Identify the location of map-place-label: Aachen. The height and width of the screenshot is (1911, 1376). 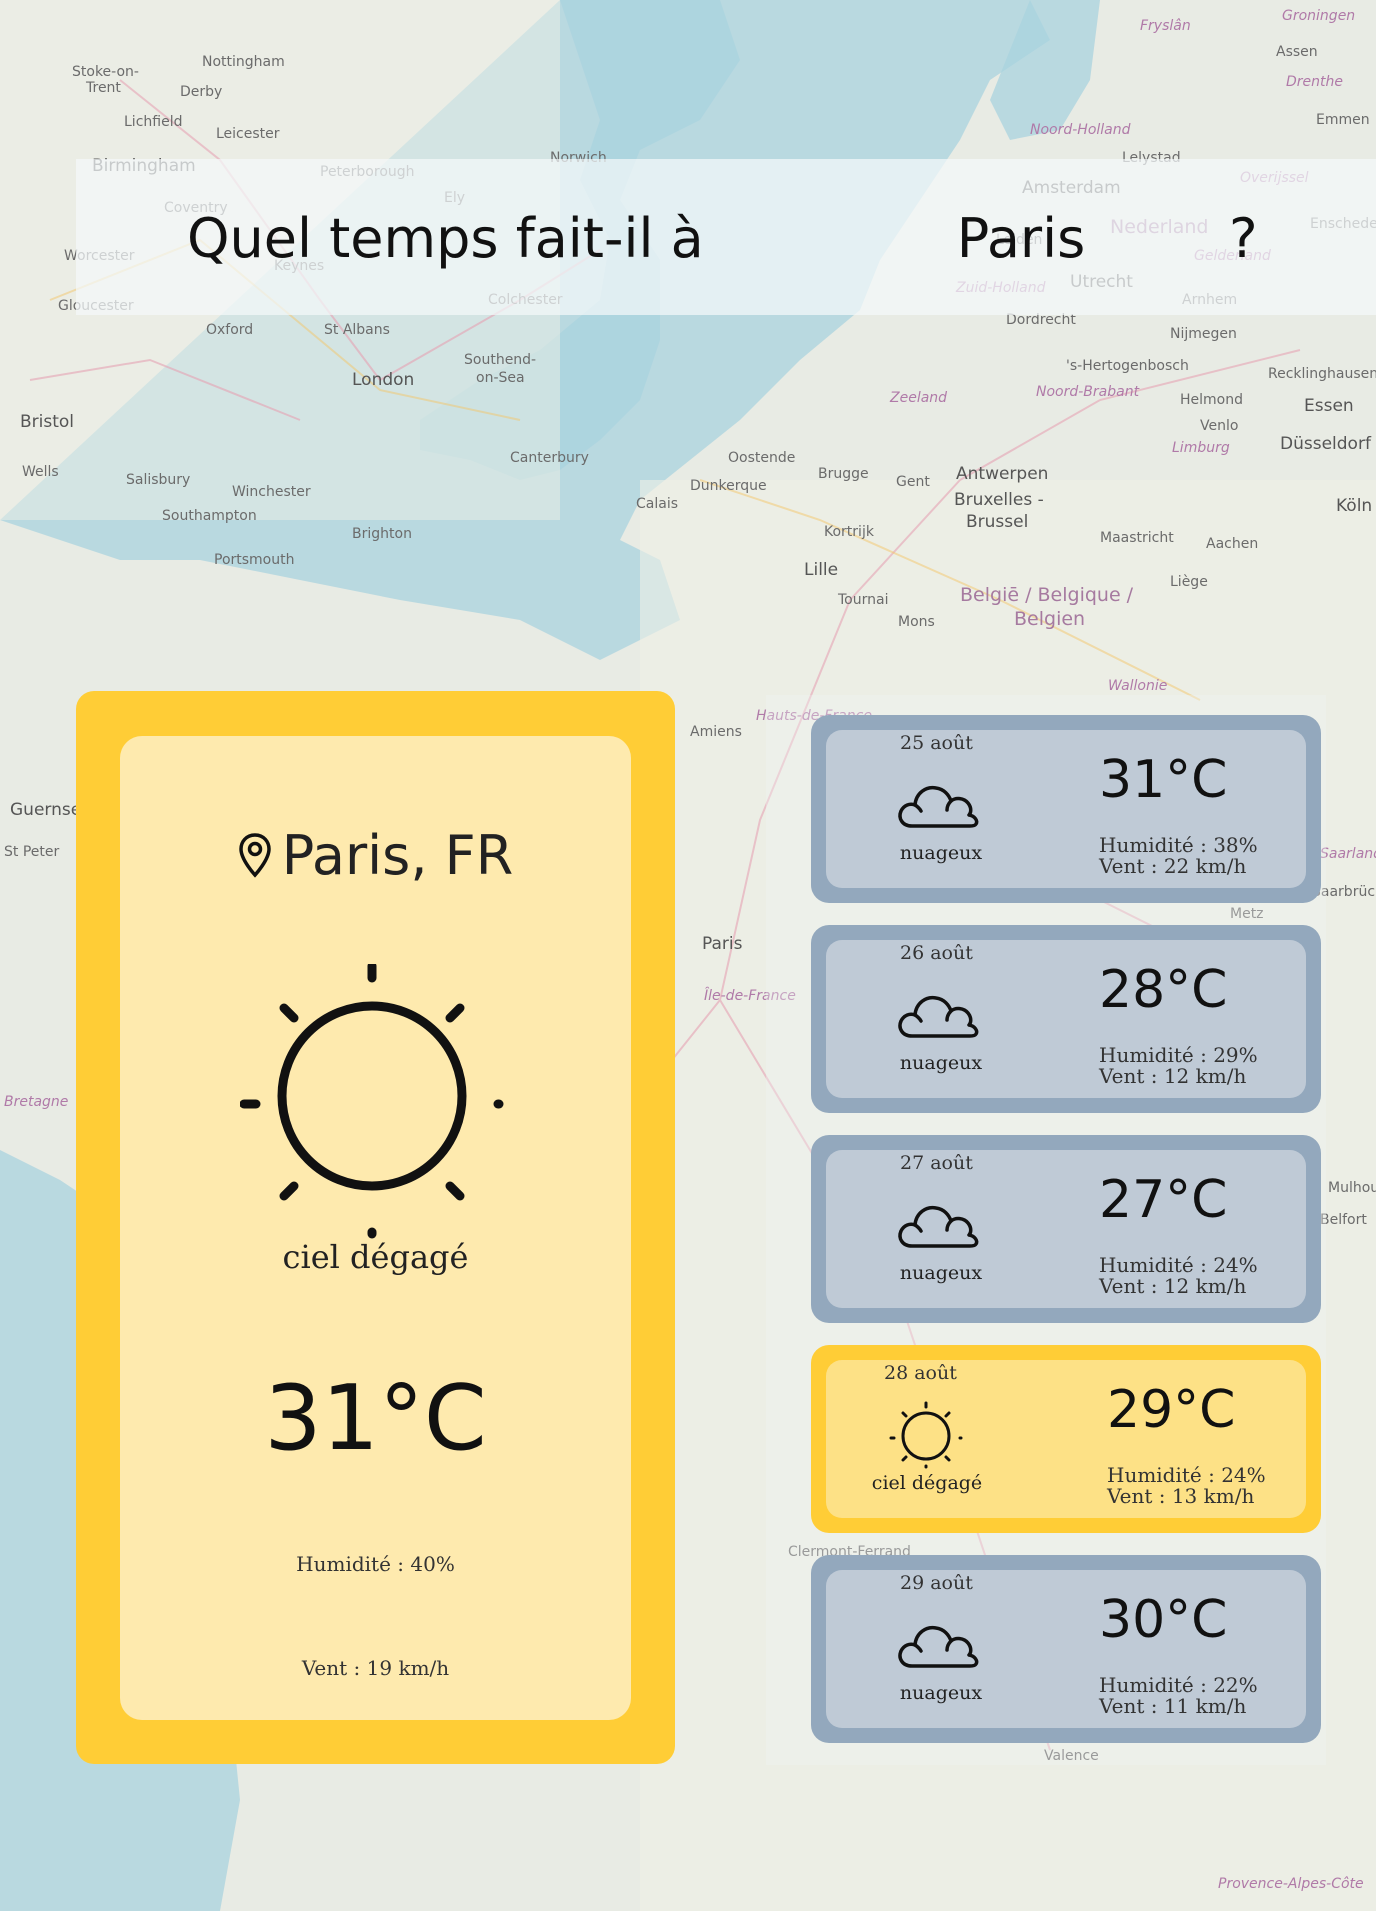
(1232, 544).